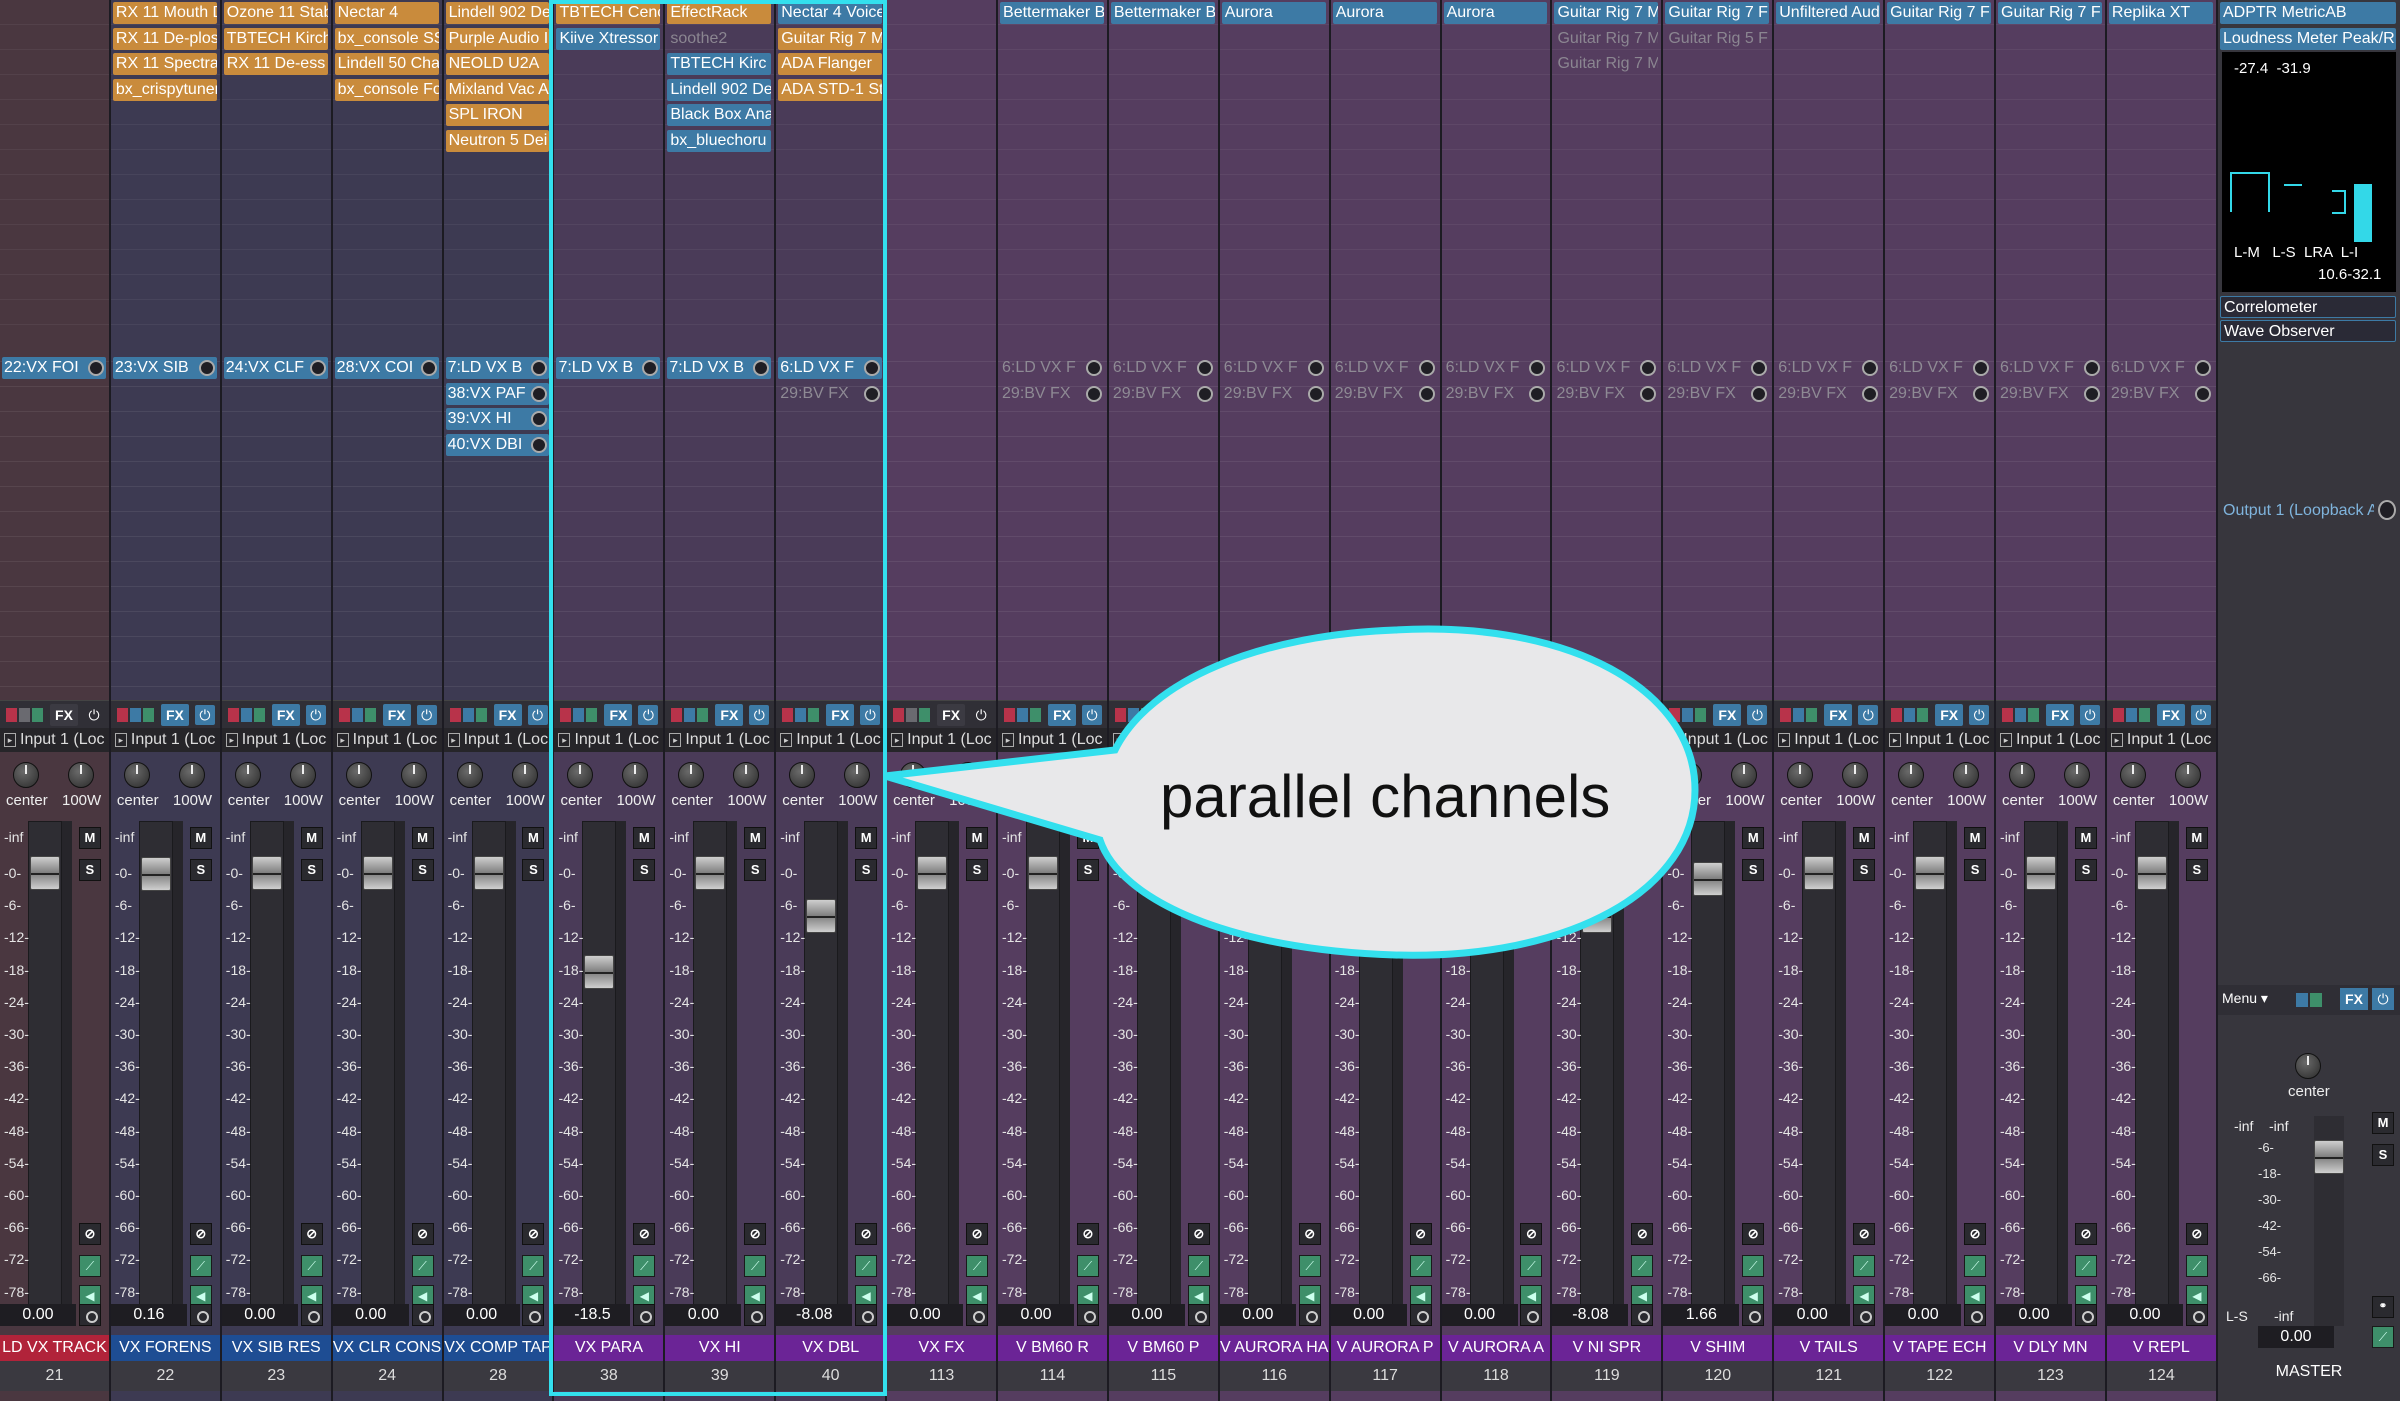 The width and height of the screenshot is (2400, 1401). What do you see at coordinates (497, 38) in the screenshot?
I see `insert-slot: Purple Audio I` at bounding box center [497, 38].